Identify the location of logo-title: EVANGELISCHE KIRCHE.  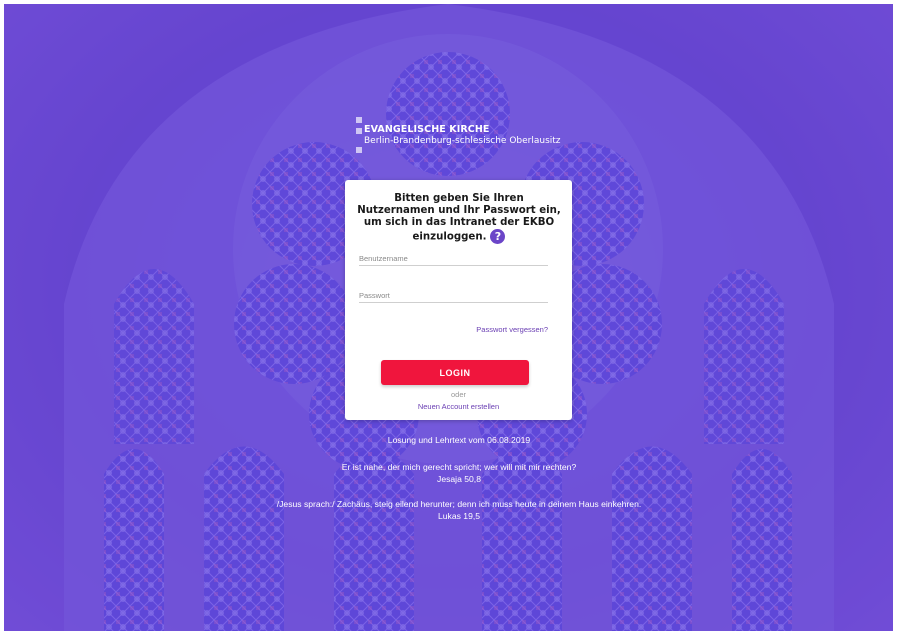
(427, 129).